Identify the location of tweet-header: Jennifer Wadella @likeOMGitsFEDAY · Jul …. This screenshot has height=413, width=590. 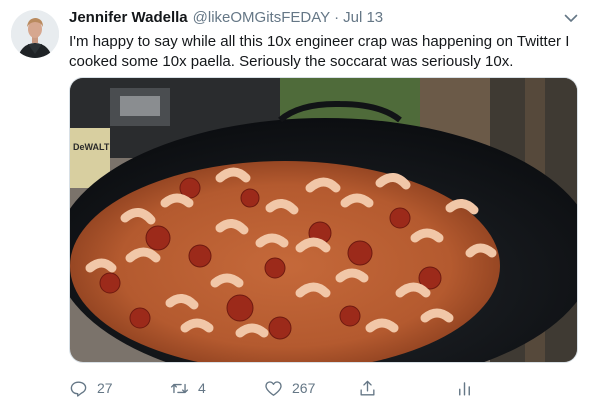
(226, 19).